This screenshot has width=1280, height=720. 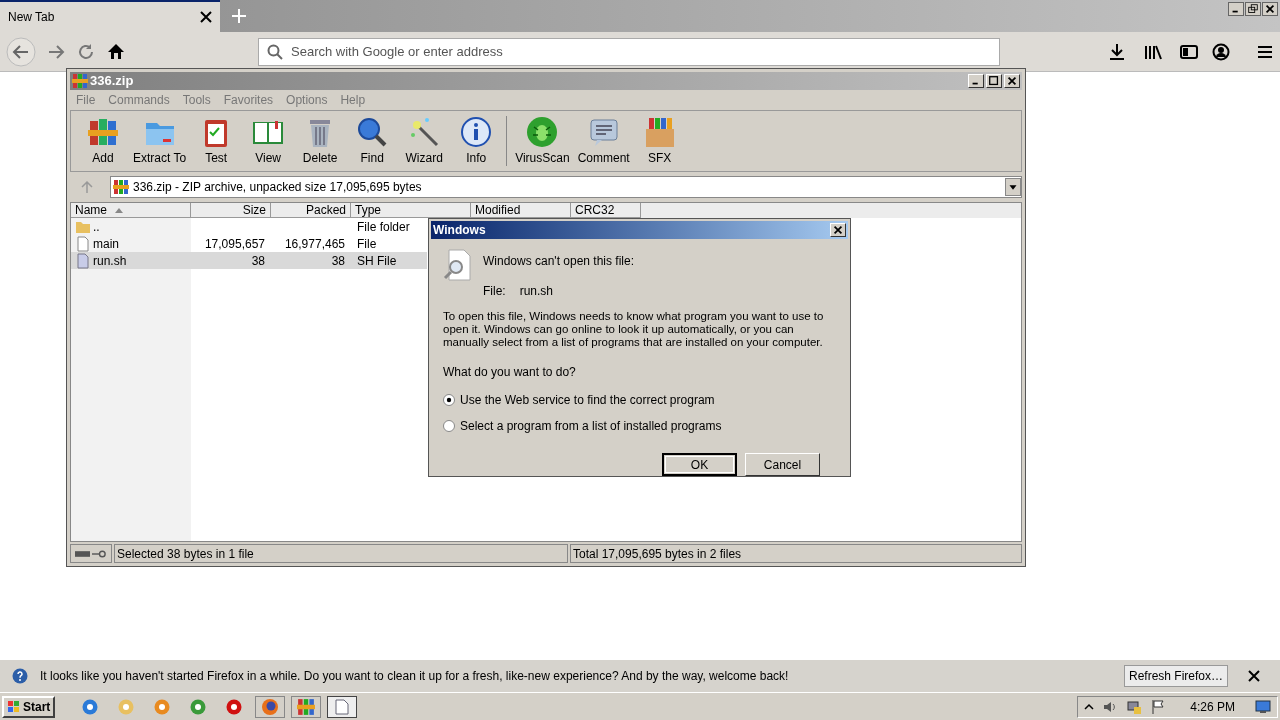 I want to click on chevron-up-icon, so click(x=1089, y=706).